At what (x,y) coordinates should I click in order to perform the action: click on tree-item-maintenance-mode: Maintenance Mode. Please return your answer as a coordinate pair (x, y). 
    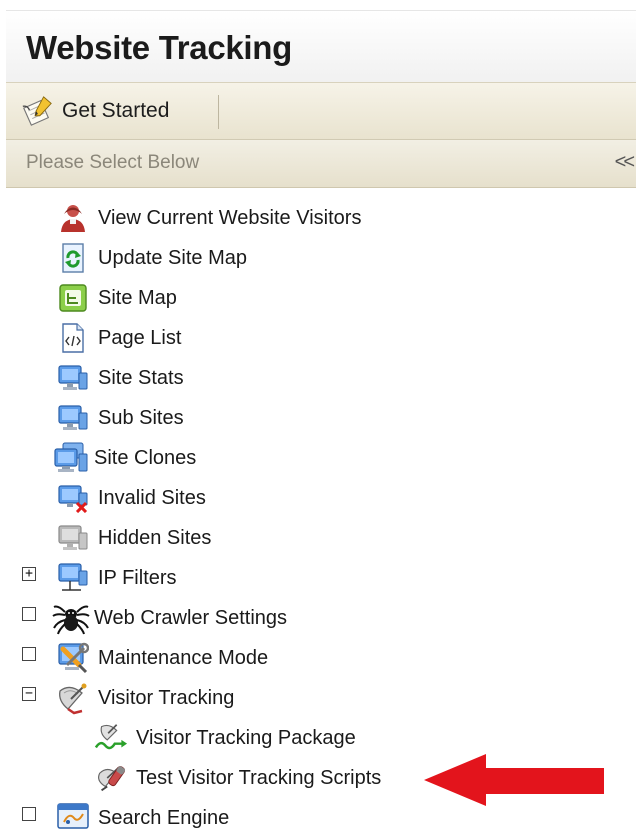
    Looking at the image, I should click on (162, 658).